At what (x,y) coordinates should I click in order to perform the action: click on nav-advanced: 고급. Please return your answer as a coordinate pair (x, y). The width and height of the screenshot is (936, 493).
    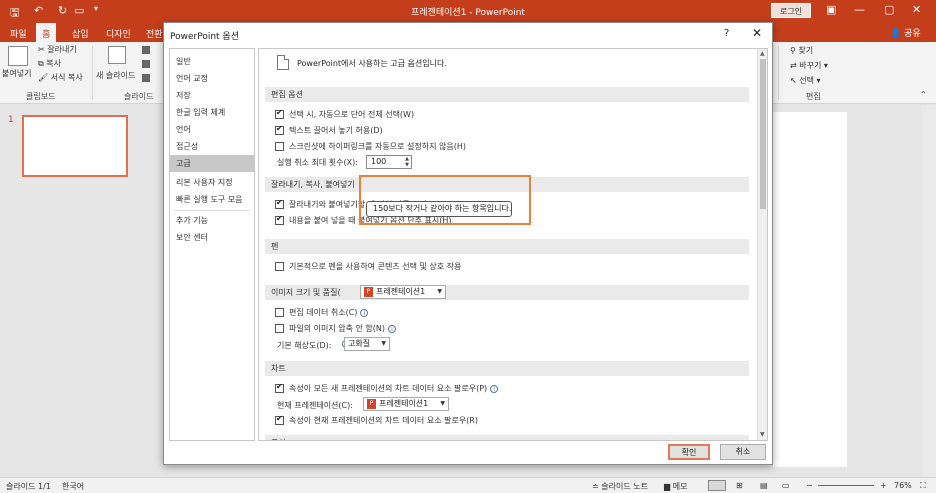
    Looking at the image, I should click on (212, 163).